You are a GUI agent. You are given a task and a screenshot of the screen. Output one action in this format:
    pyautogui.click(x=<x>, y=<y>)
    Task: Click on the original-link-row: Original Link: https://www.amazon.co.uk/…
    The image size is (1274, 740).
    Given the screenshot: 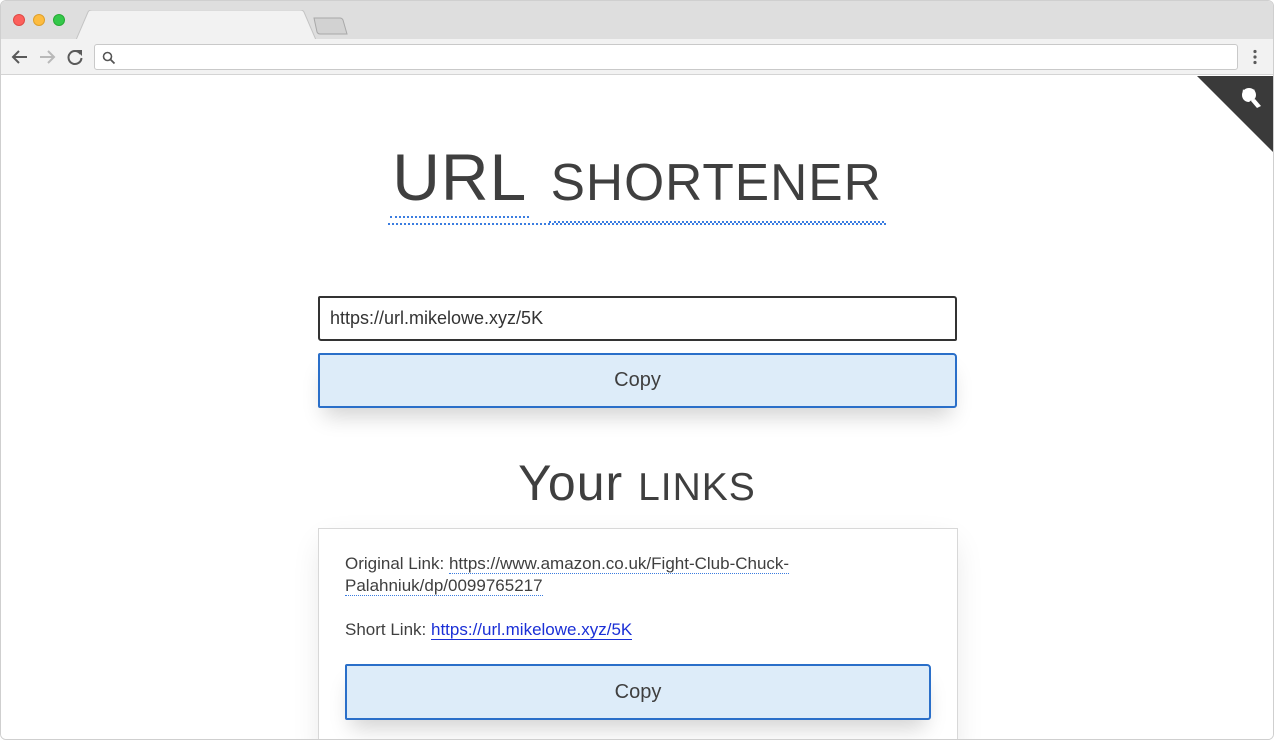 What is the action you would take?
    pyautogui.click(x=570, y=575)
    